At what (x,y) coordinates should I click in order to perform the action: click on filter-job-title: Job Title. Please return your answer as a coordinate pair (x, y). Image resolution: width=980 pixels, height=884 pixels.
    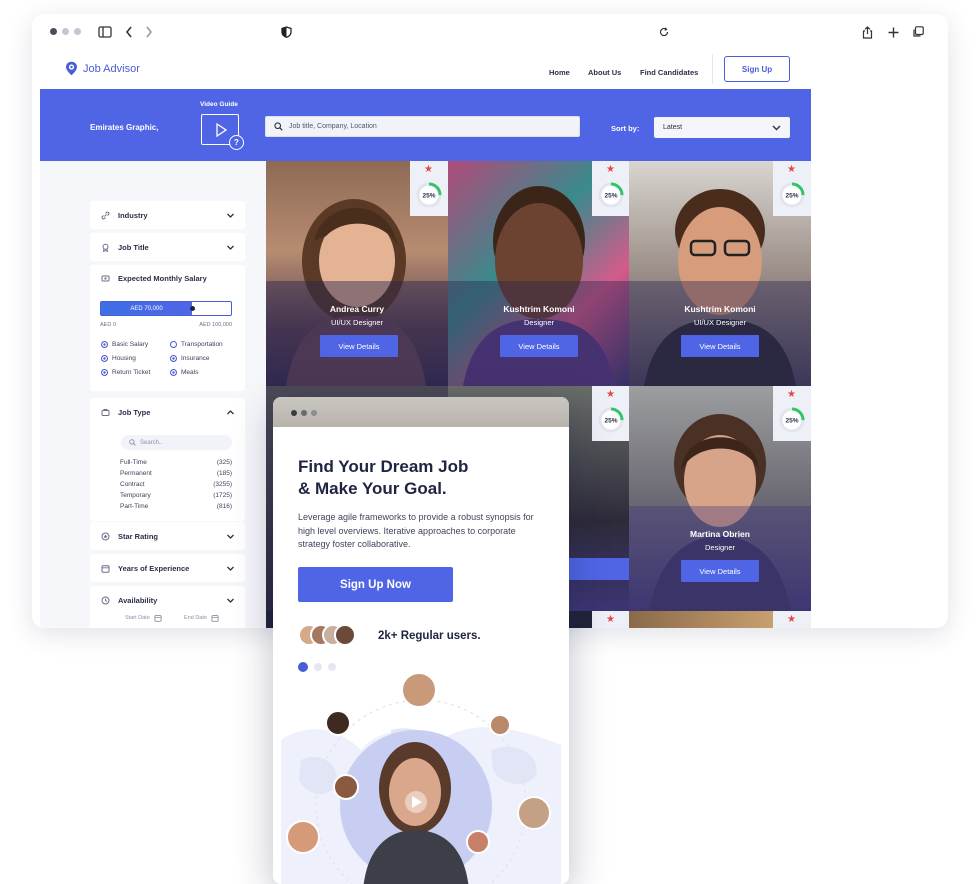
    Looking at the image, I should click on (167, 247).